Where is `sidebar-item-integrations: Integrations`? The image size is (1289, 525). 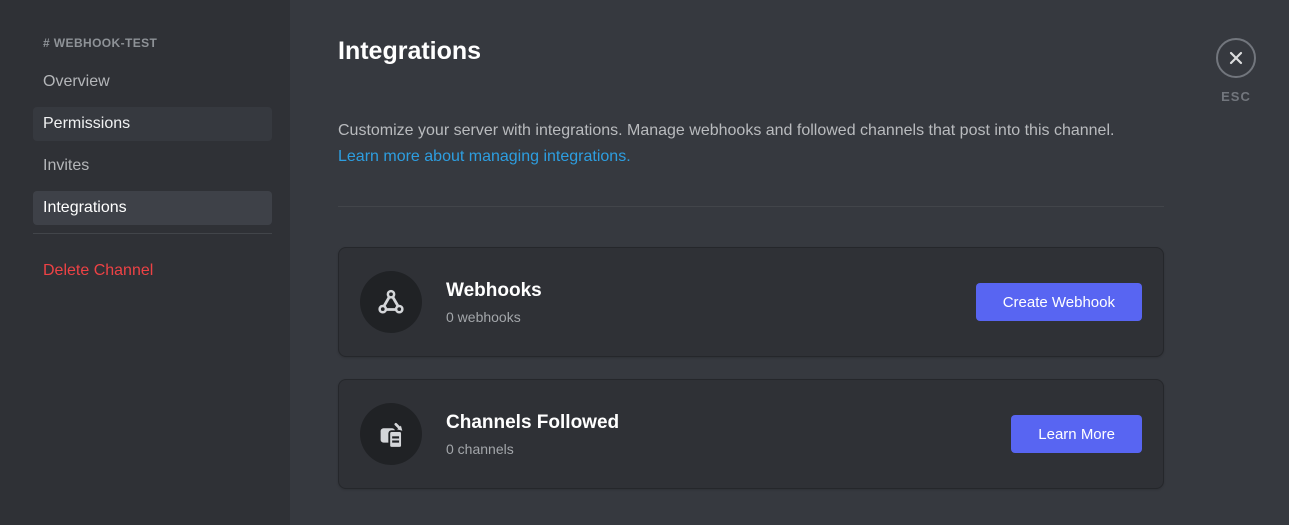
sidebar-item-integrations: Integrations is located at coordinates (152, 208).